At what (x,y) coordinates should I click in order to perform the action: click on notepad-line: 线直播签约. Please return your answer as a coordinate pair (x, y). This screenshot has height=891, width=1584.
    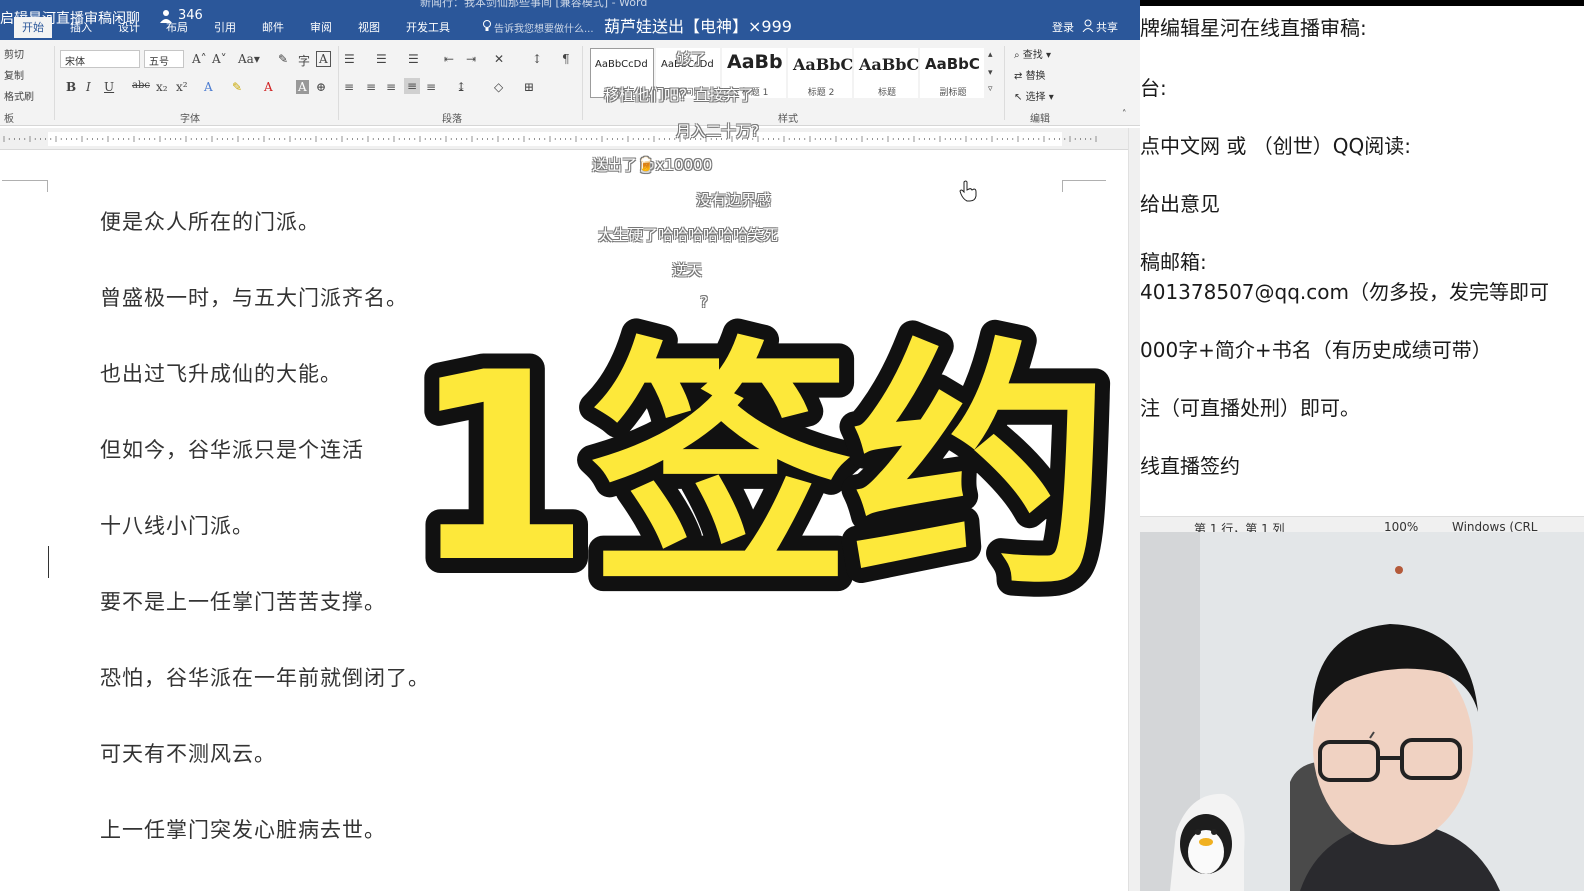
    Looking at the image, I should click on (1190, 466).